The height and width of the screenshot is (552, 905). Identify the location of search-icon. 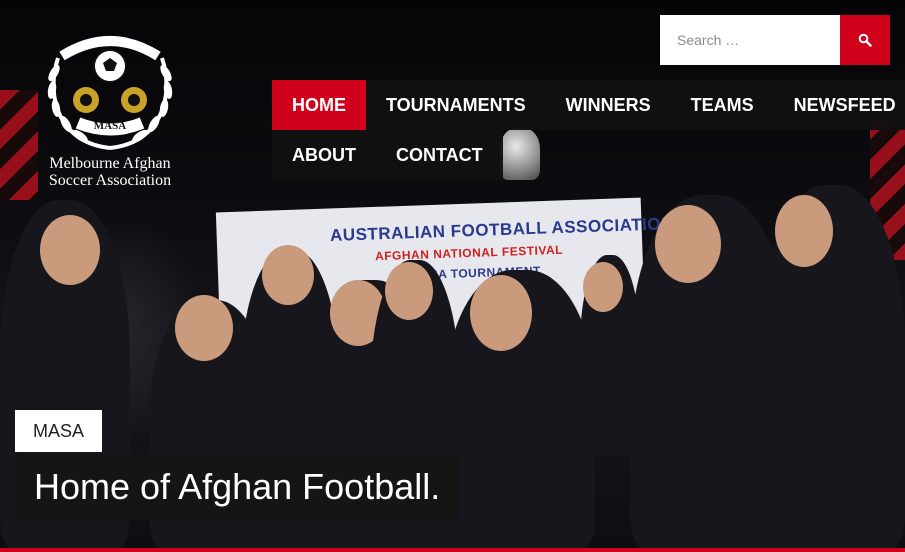
(865, 40).